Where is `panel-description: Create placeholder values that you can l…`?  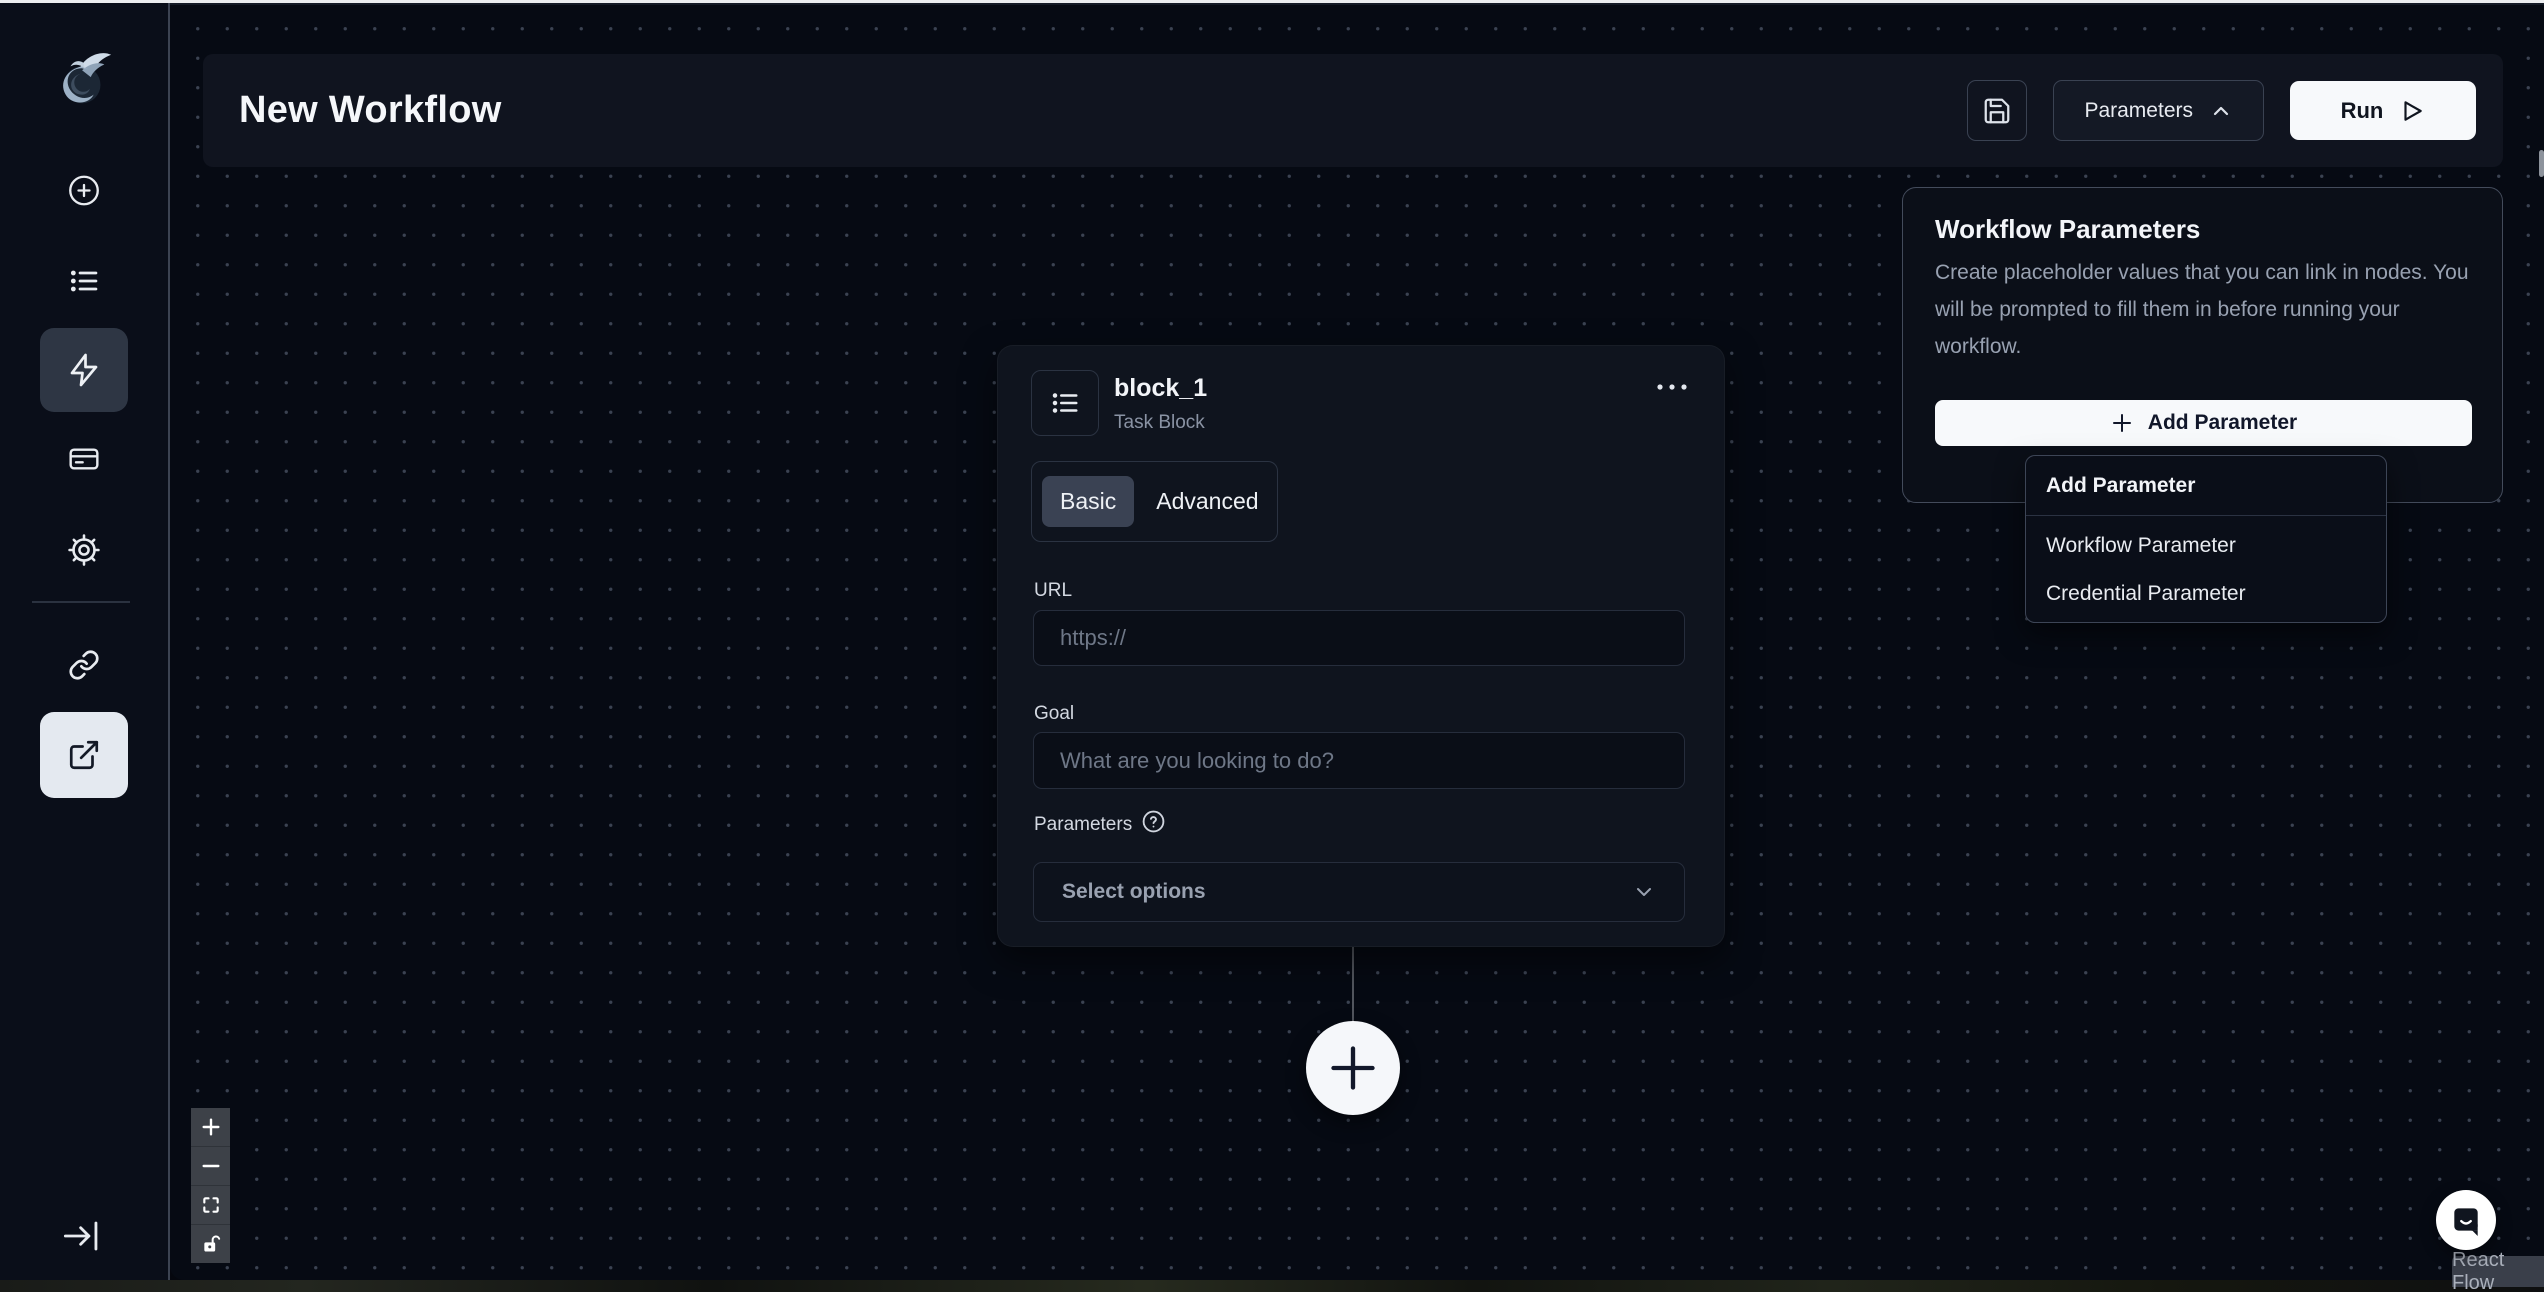
panel-description: Create placeholder values that you can l… is located at coordinates (2202, 309).